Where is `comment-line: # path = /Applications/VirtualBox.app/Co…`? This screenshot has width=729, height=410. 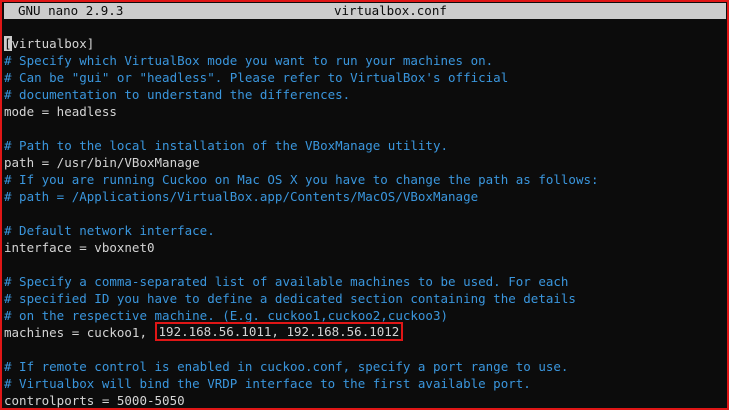 comment-line: # path = /Applications/VirtualBox.app/Co… is located at coordinates (365, 196).